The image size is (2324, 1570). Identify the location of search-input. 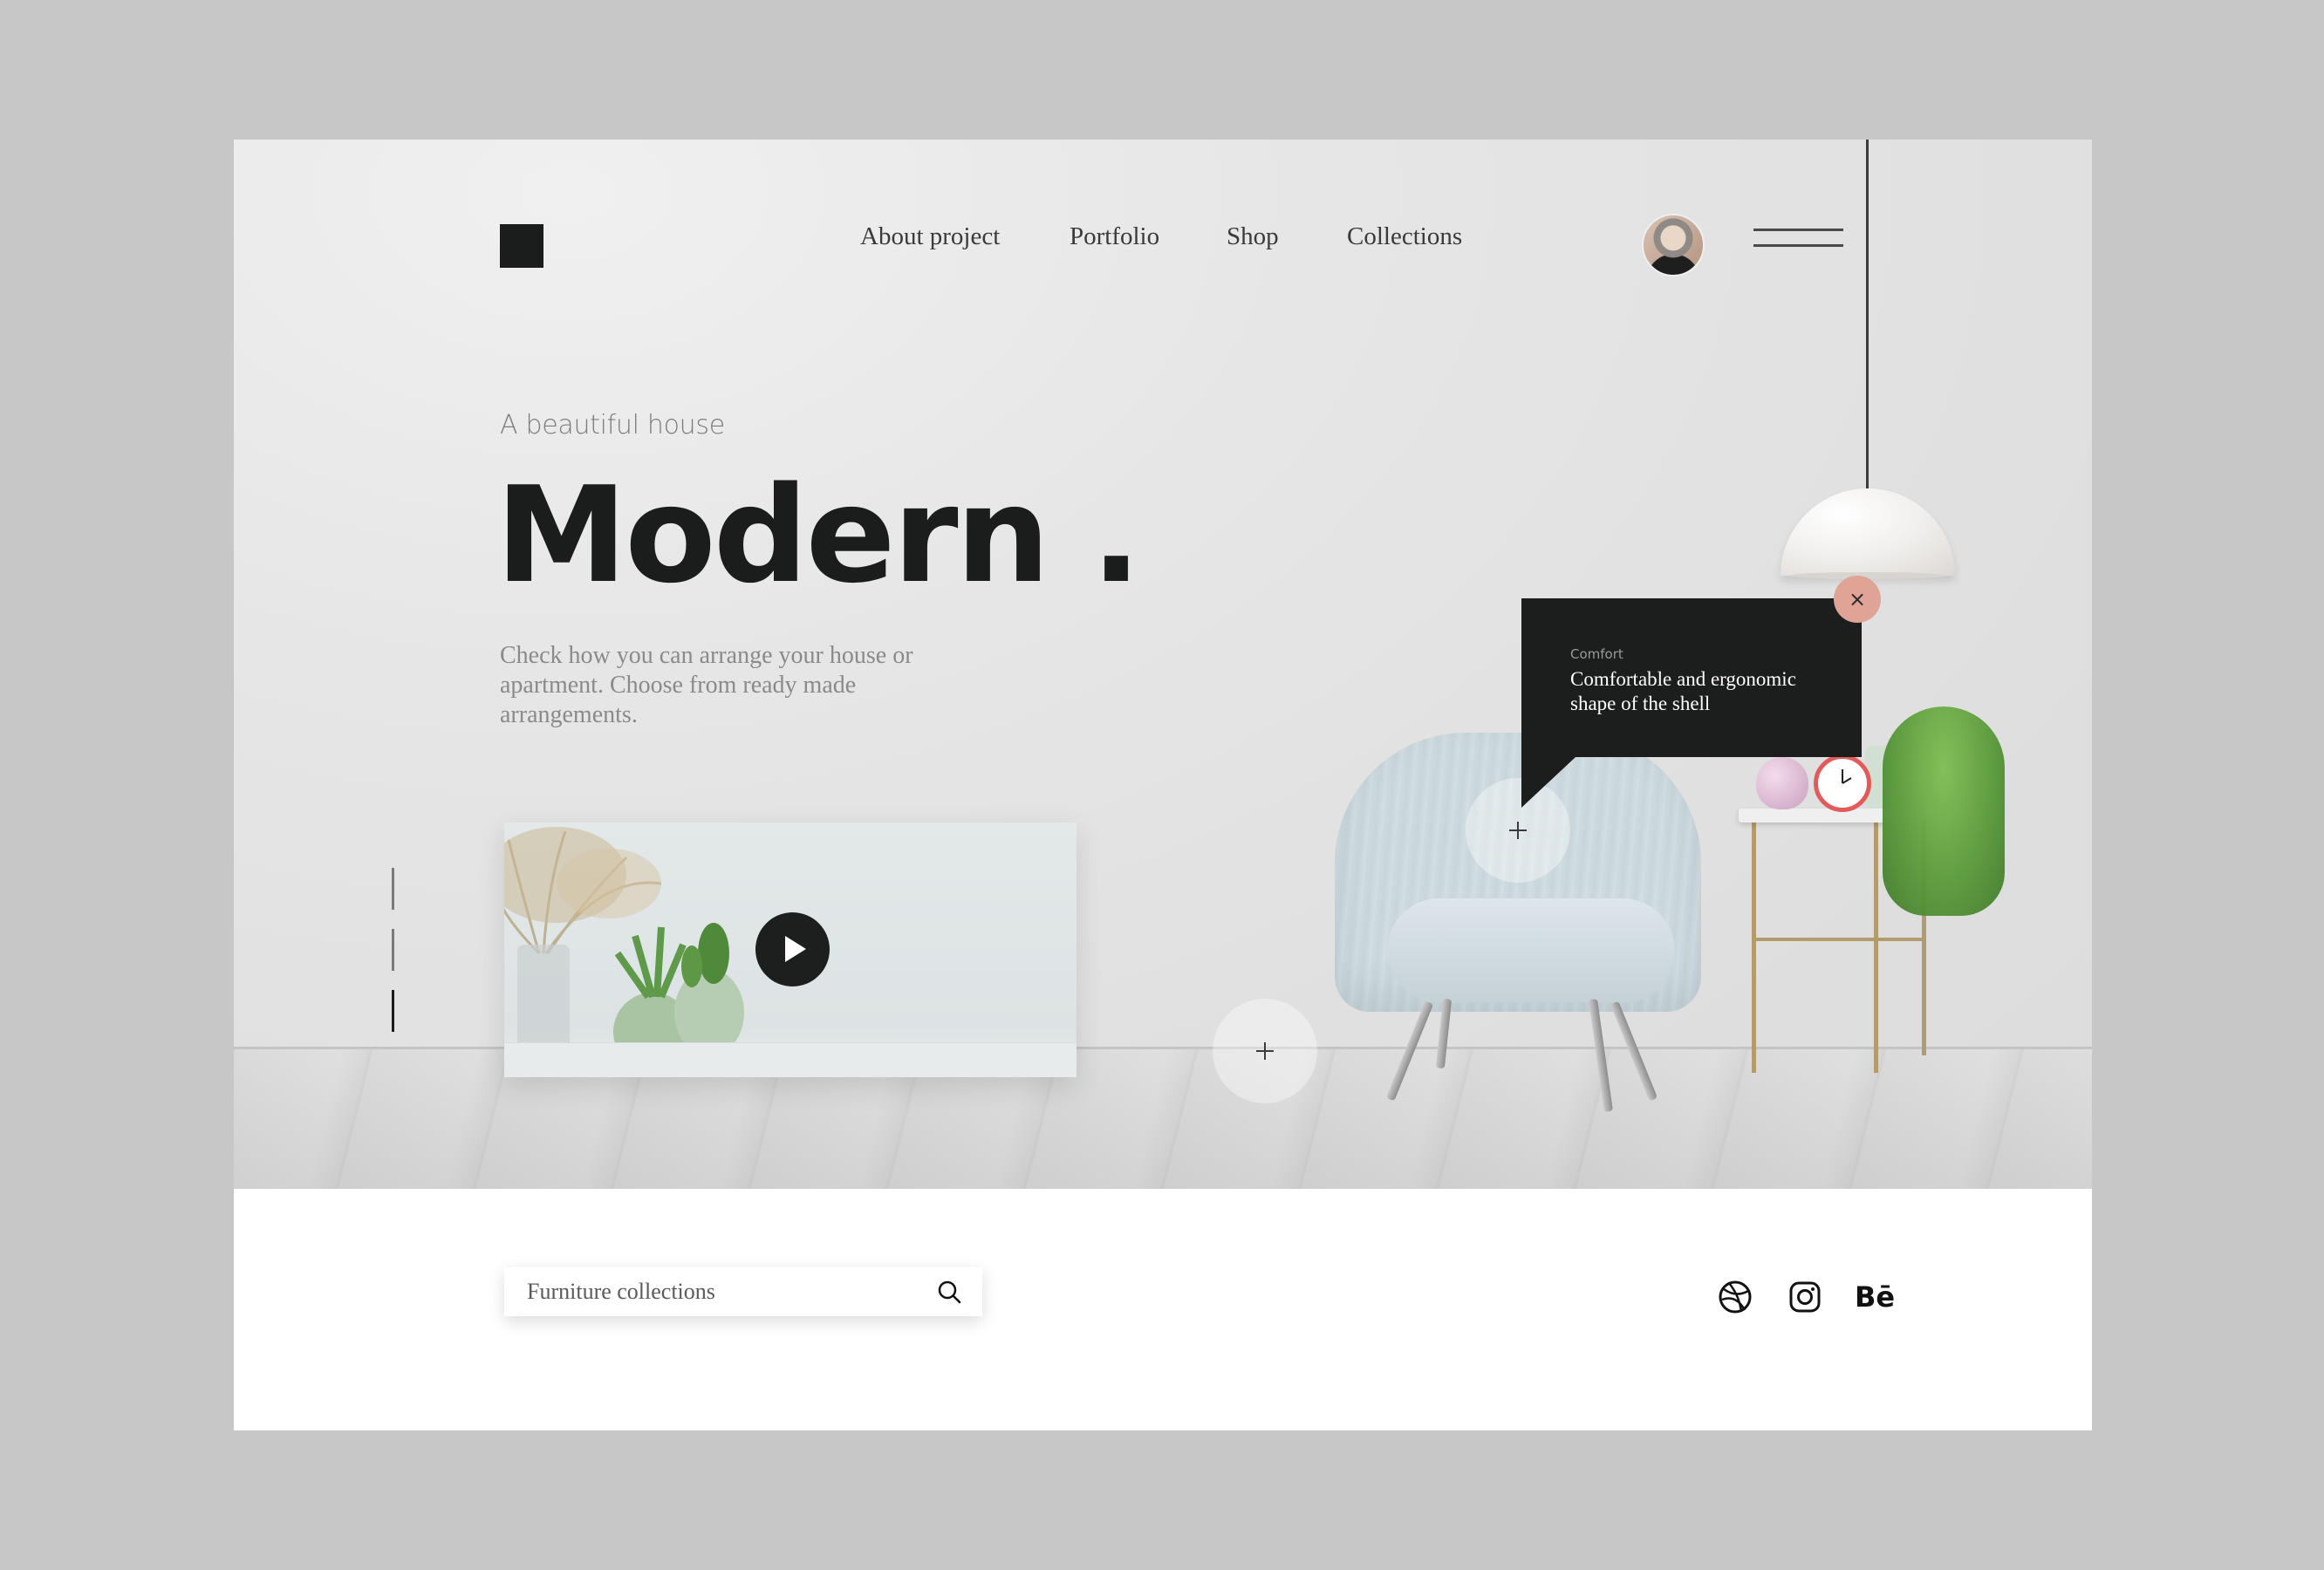
(714, 1291).